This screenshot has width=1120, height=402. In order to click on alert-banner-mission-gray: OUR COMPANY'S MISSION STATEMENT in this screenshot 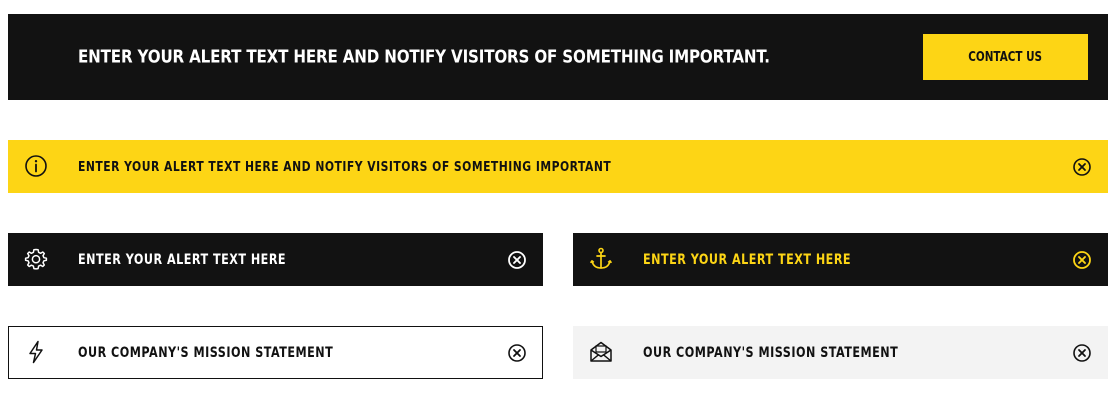, I will do `click(840, 352)`.